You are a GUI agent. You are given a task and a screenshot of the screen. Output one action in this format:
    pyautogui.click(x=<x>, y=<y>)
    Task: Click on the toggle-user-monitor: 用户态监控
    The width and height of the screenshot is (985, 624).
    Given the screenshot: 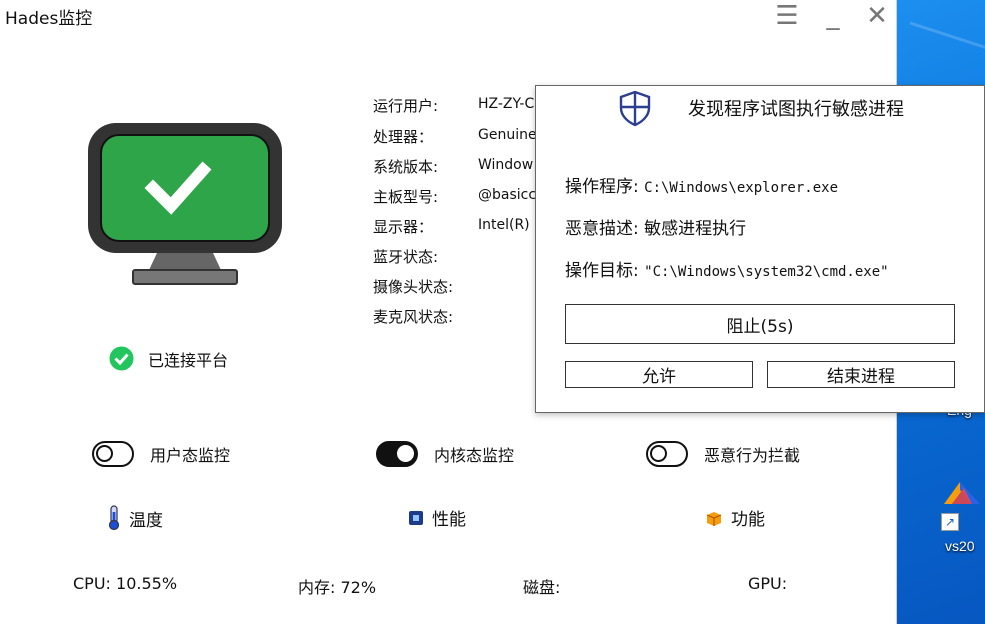 What is the action you would take?
    pyautogui.click(x=161, y=454)
    